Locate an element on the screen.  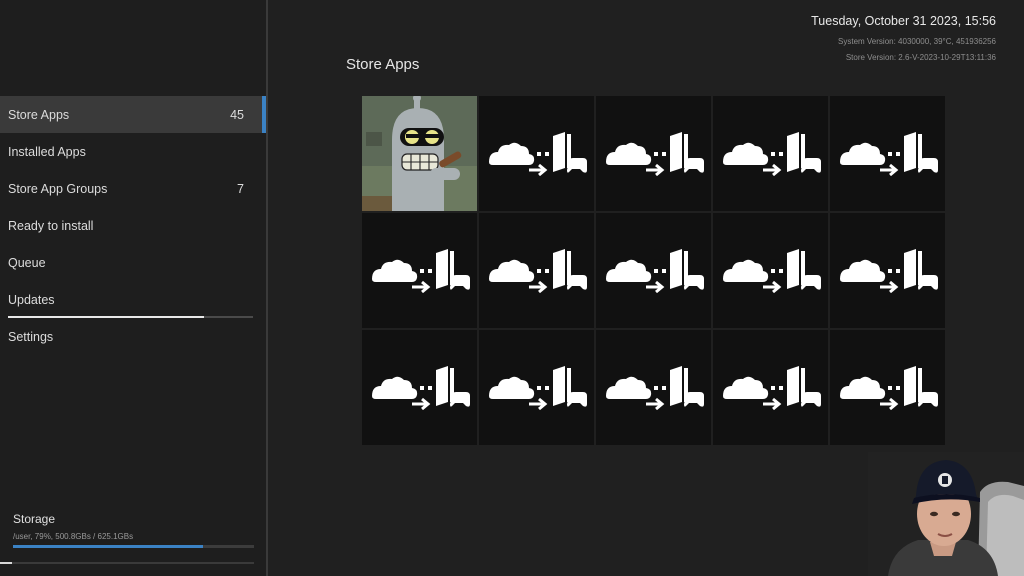
sidebar-item-label: Updates is located at coordinates (31, 299).